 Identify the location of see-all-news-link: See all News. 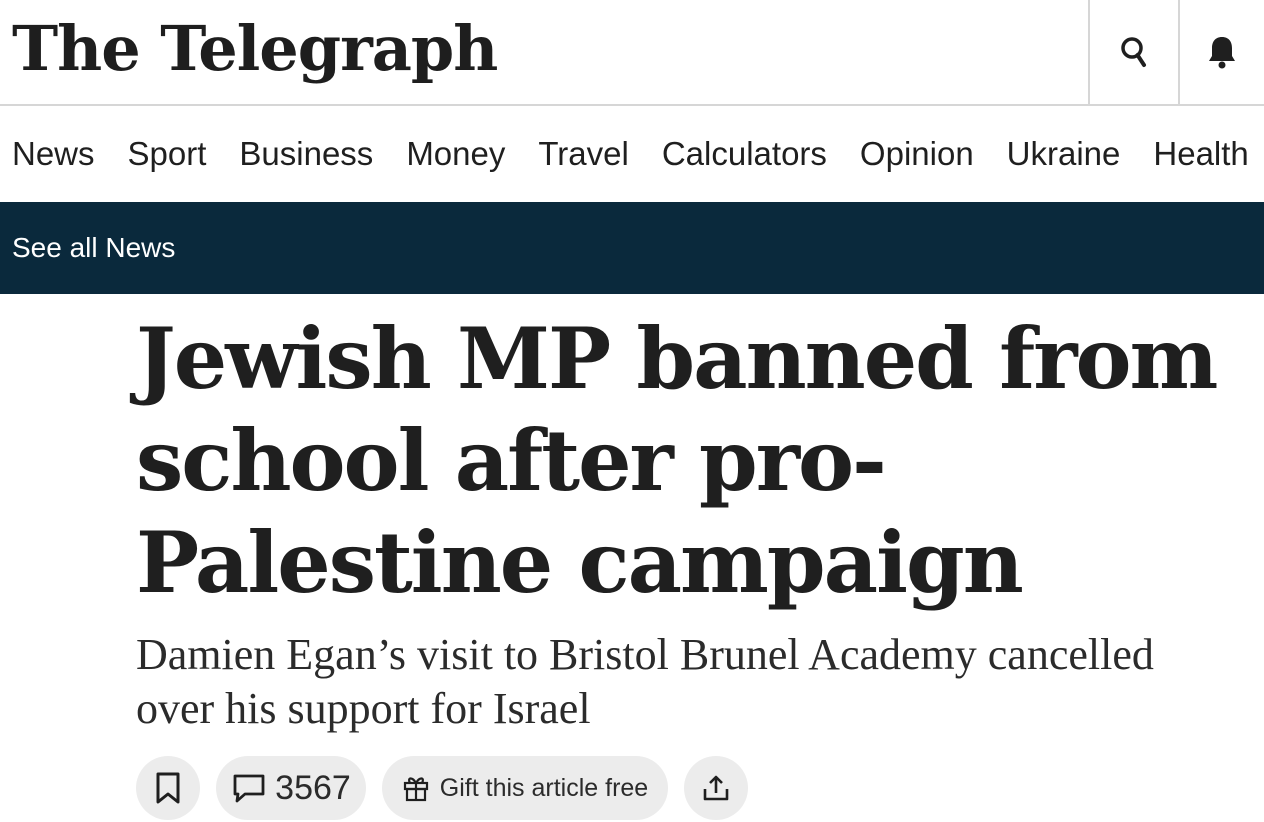
(93, 248).